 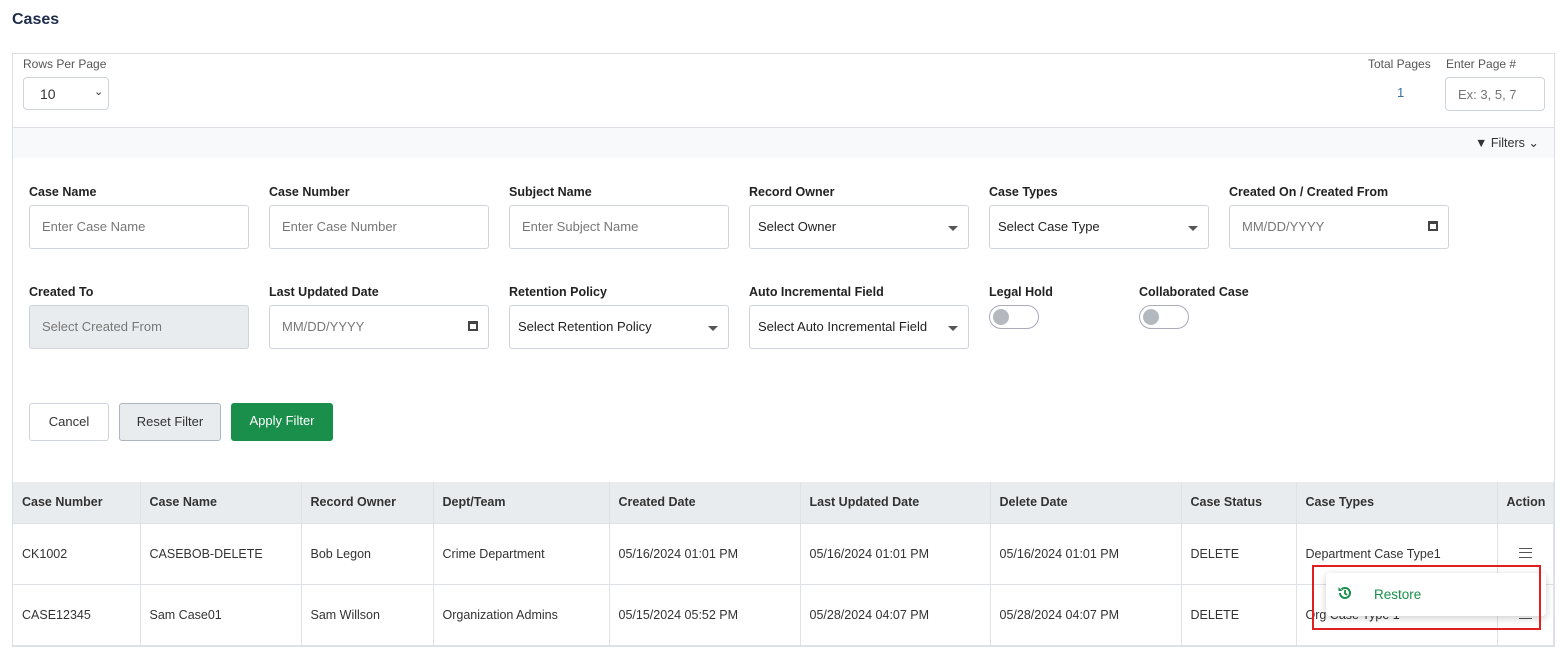 I want to click on cell-case-number: CASE12345, so click(x=77, y=614).